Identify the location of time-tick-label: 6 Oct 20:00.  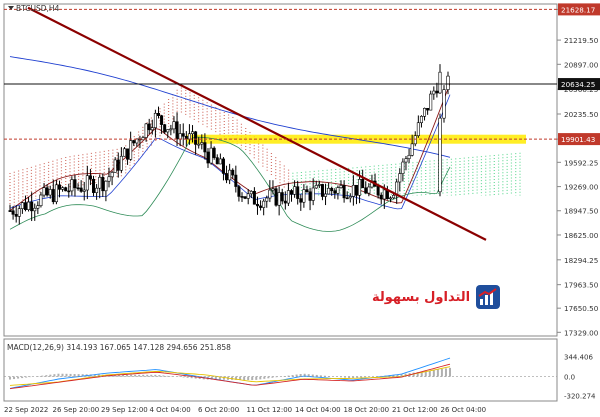
(218, 410).